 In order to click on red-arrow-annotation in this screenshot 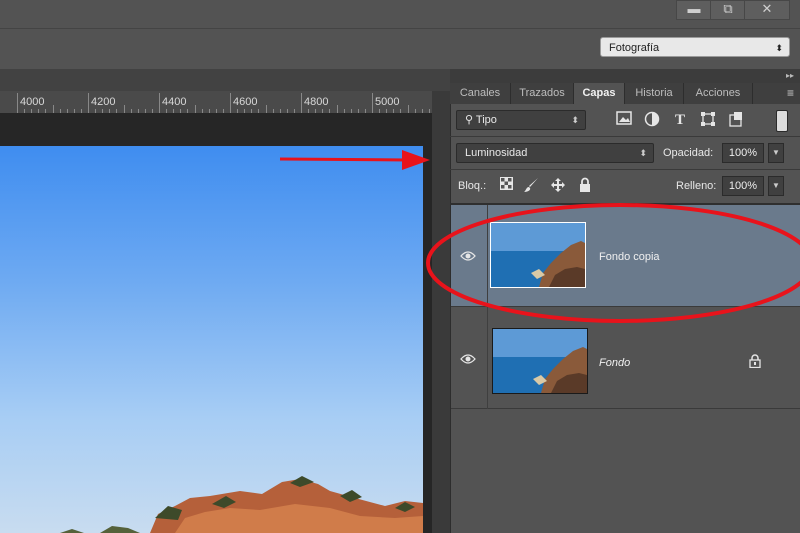, I will do `click(354, 160)`.